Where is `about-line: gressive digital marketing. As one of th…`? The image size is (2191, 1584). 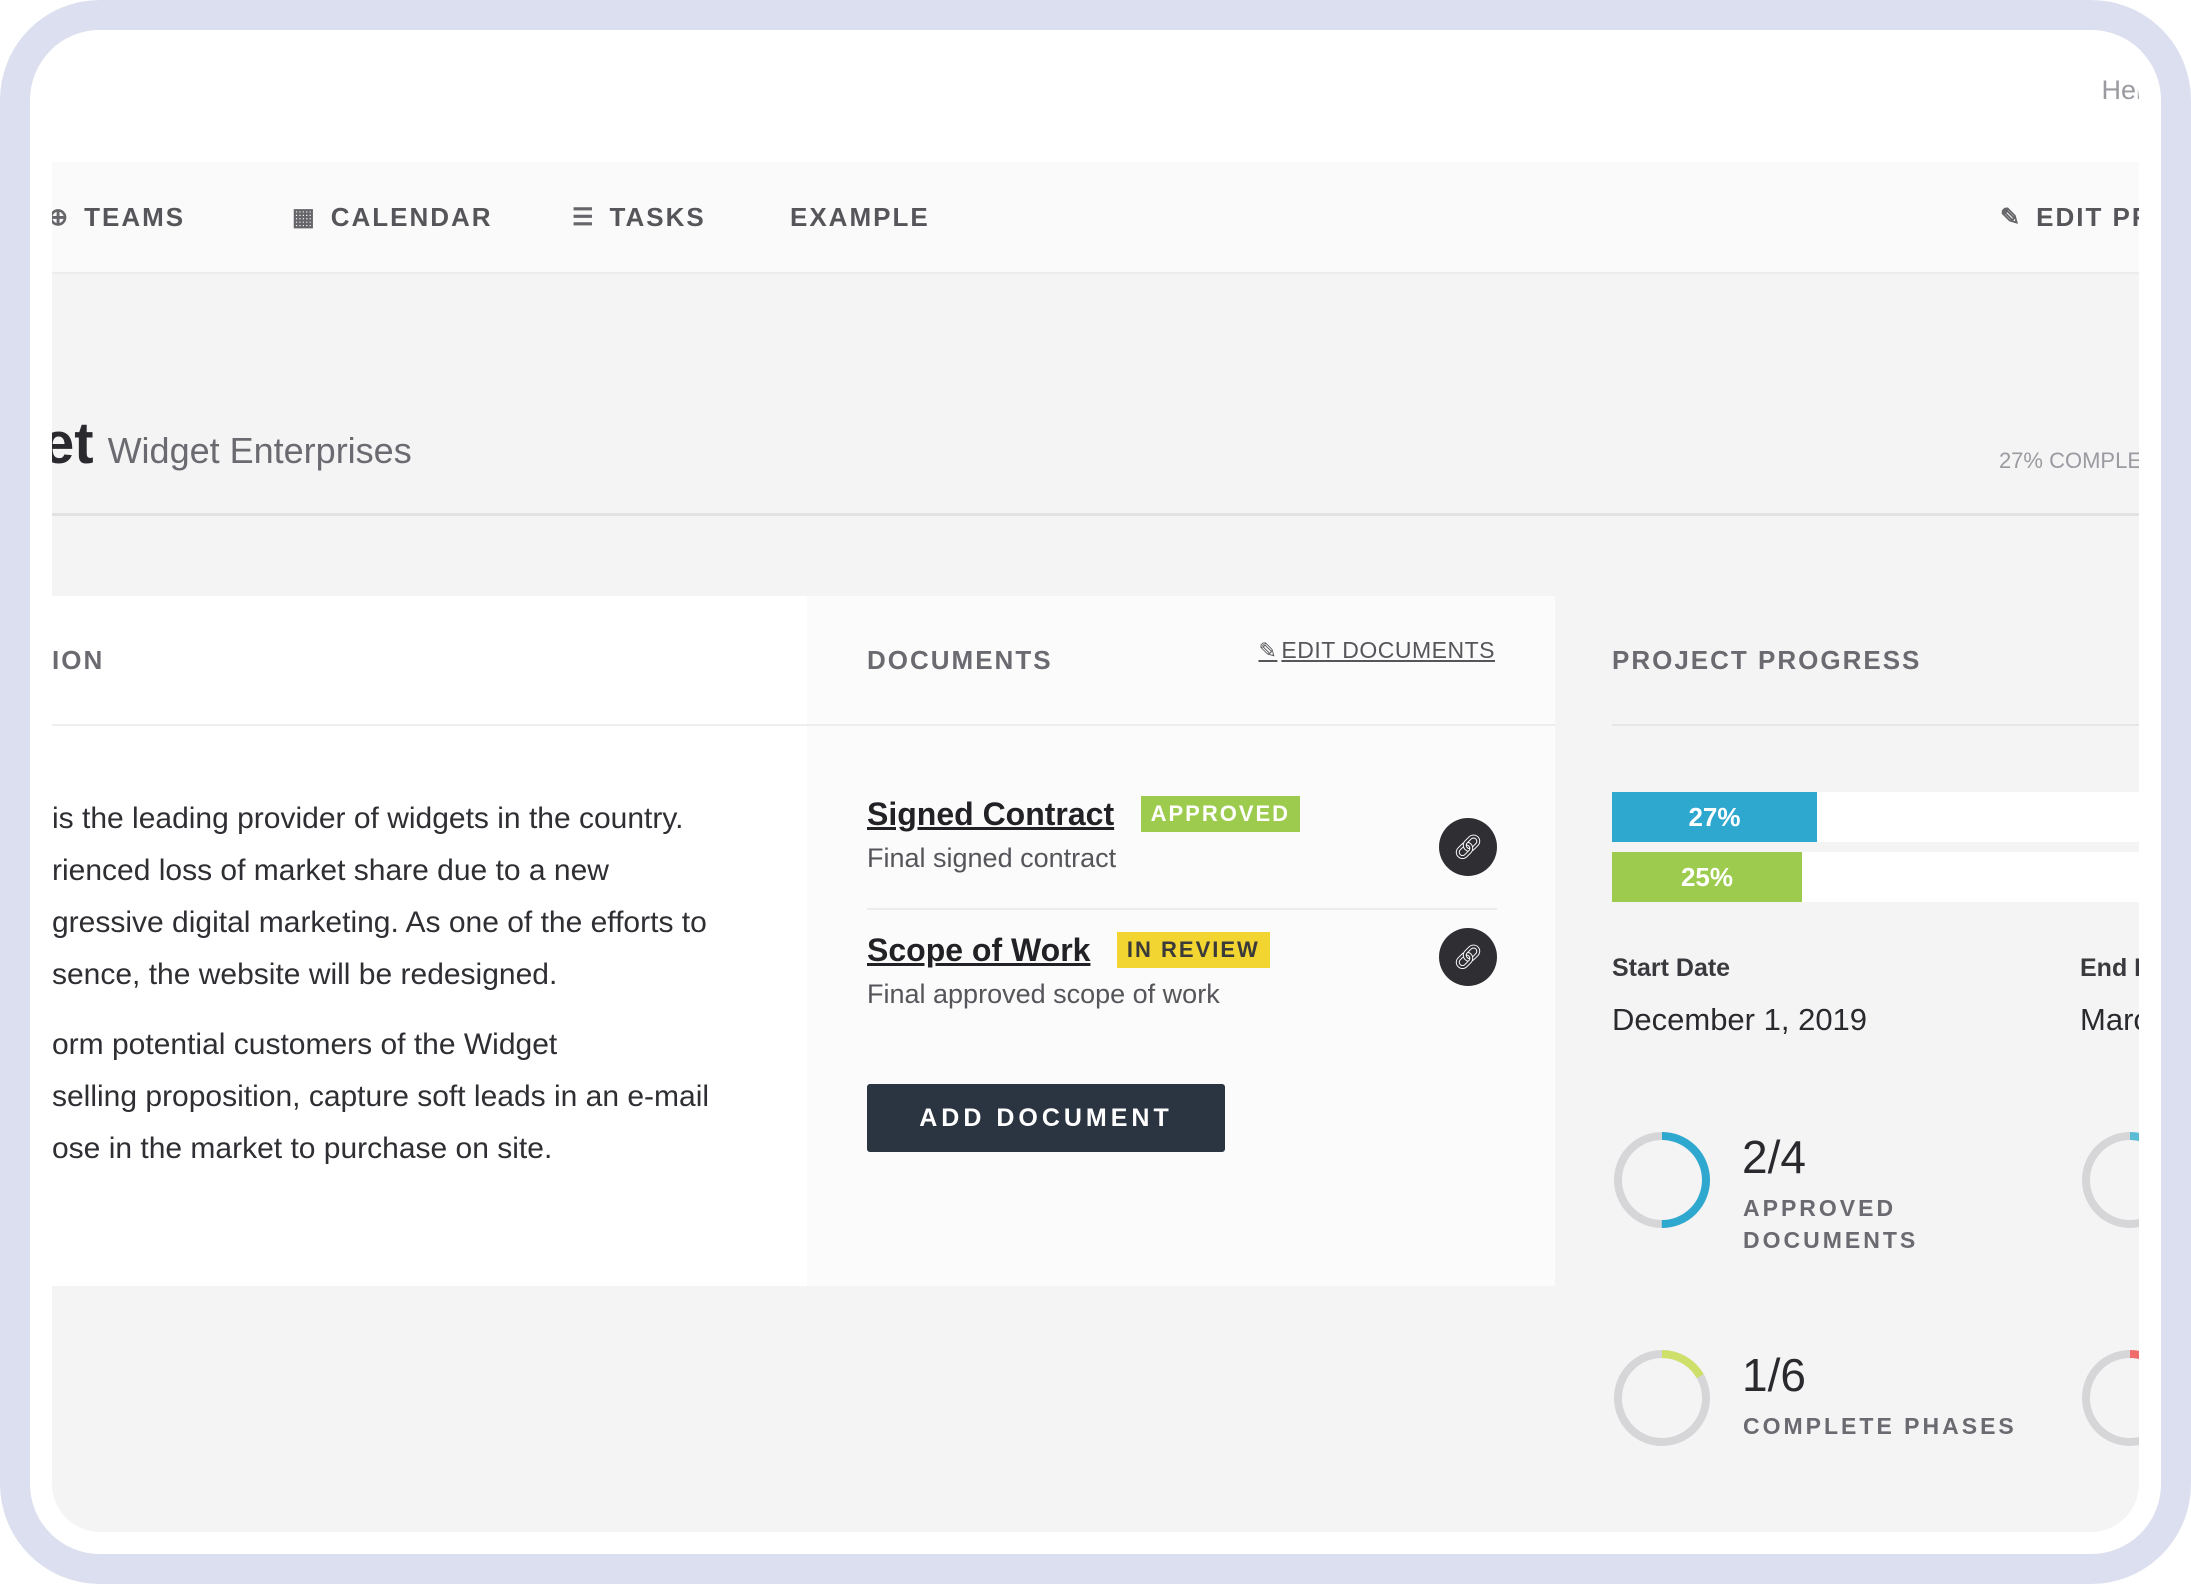 about-line: gressive digital marketing. As one of th… is located at coordinates (379, 922).